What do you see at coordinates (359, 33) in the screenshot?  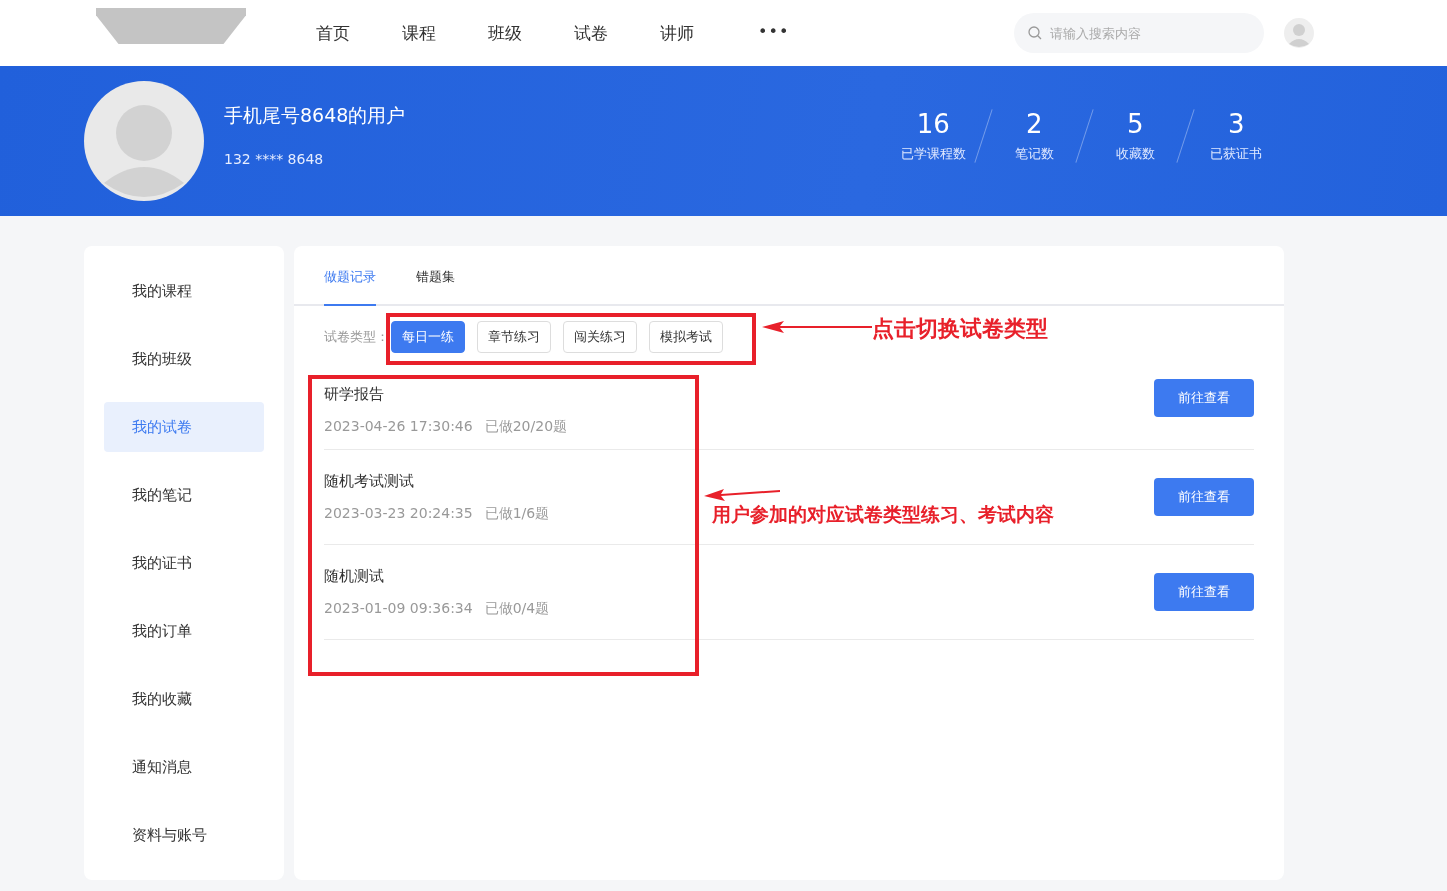 I see `nav-link: 首页` at bounding box center [359, 33].